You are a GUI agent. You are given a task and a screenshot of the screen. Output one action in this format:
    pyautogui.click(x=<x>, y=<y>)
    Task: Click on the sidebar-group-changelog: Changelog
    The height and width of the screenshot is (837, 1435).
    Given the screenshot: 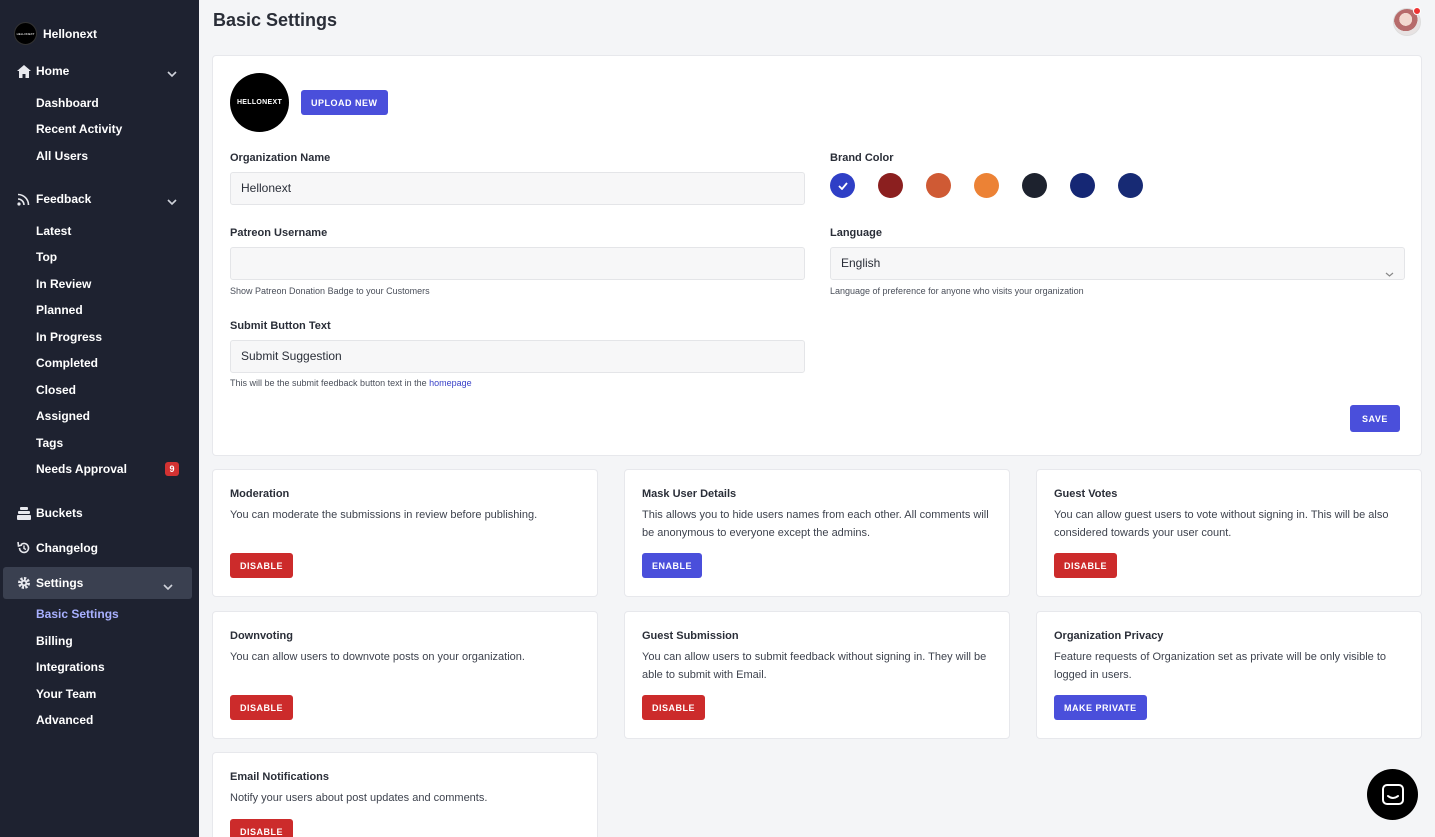 What is the action you would take?
    pyautogui.click(x=99, y=548)
    